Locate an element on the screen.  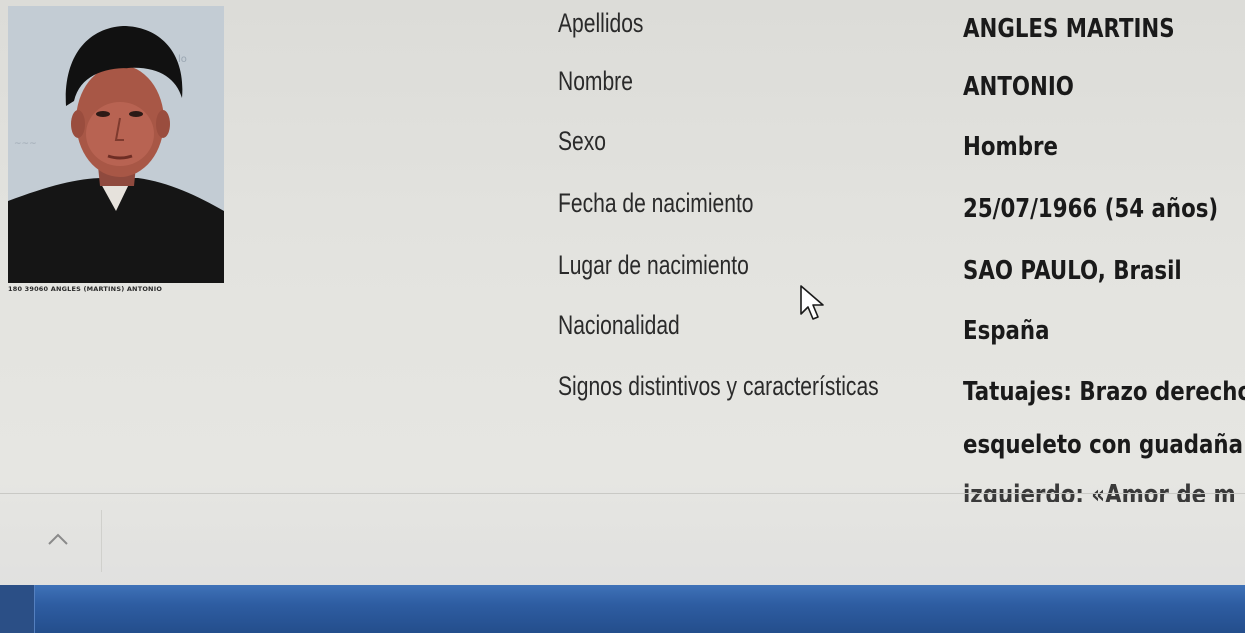
detail-row-nombre: Nombre ANTONIO is located at coordinates (901, 86).